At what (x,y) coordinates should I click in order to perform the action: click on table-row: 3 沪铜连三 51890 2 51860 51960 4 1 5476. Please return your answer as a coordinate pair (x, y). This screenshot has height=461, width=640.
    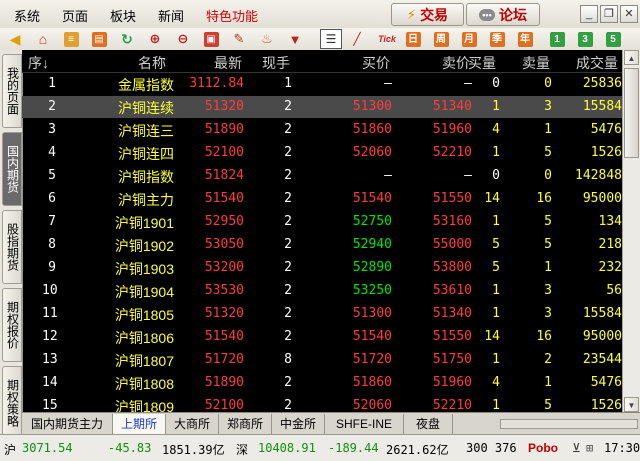
    Looking at the image, I should click on (322, 130).